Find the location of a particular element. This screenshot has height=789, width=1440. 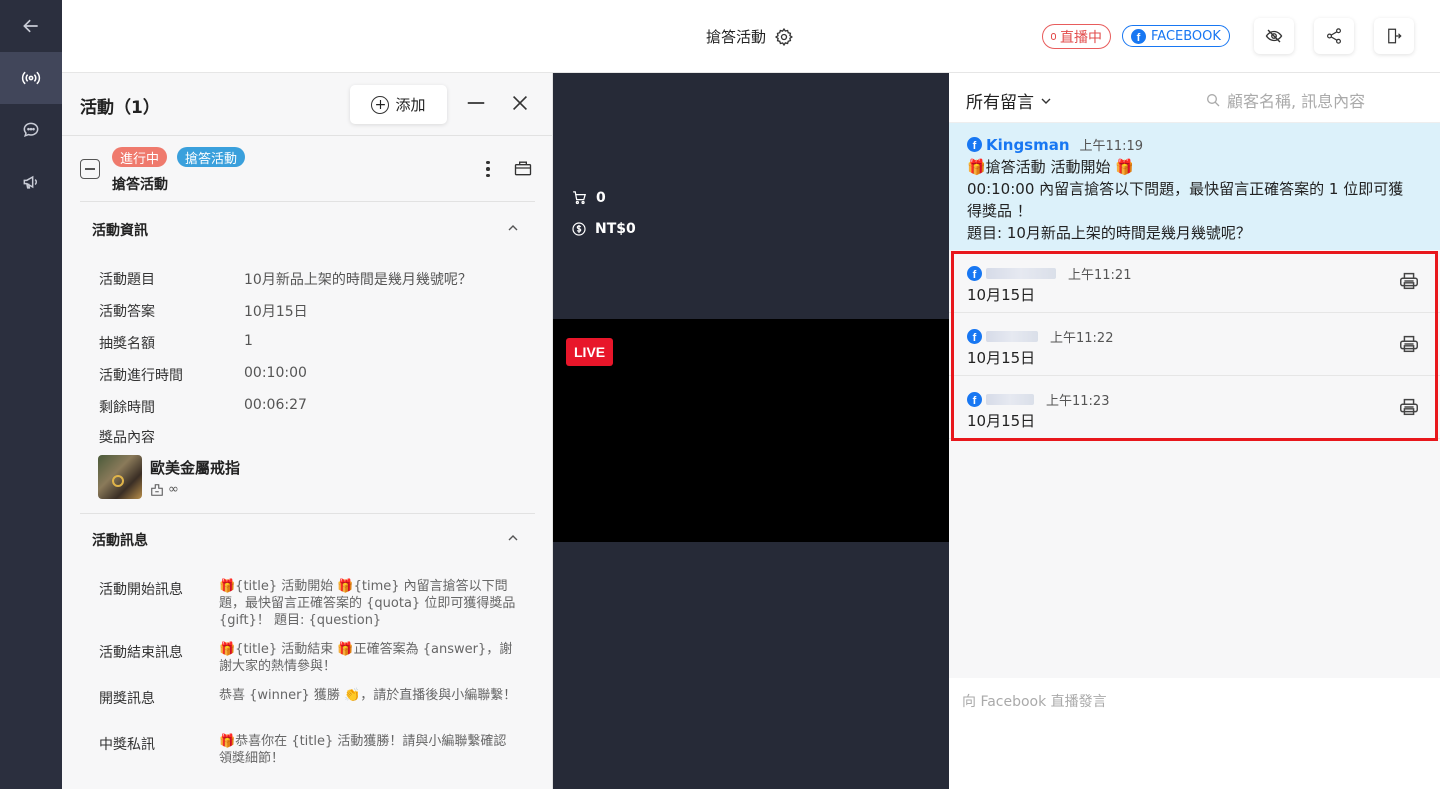

close-icon is located at coordinates (520, 103).